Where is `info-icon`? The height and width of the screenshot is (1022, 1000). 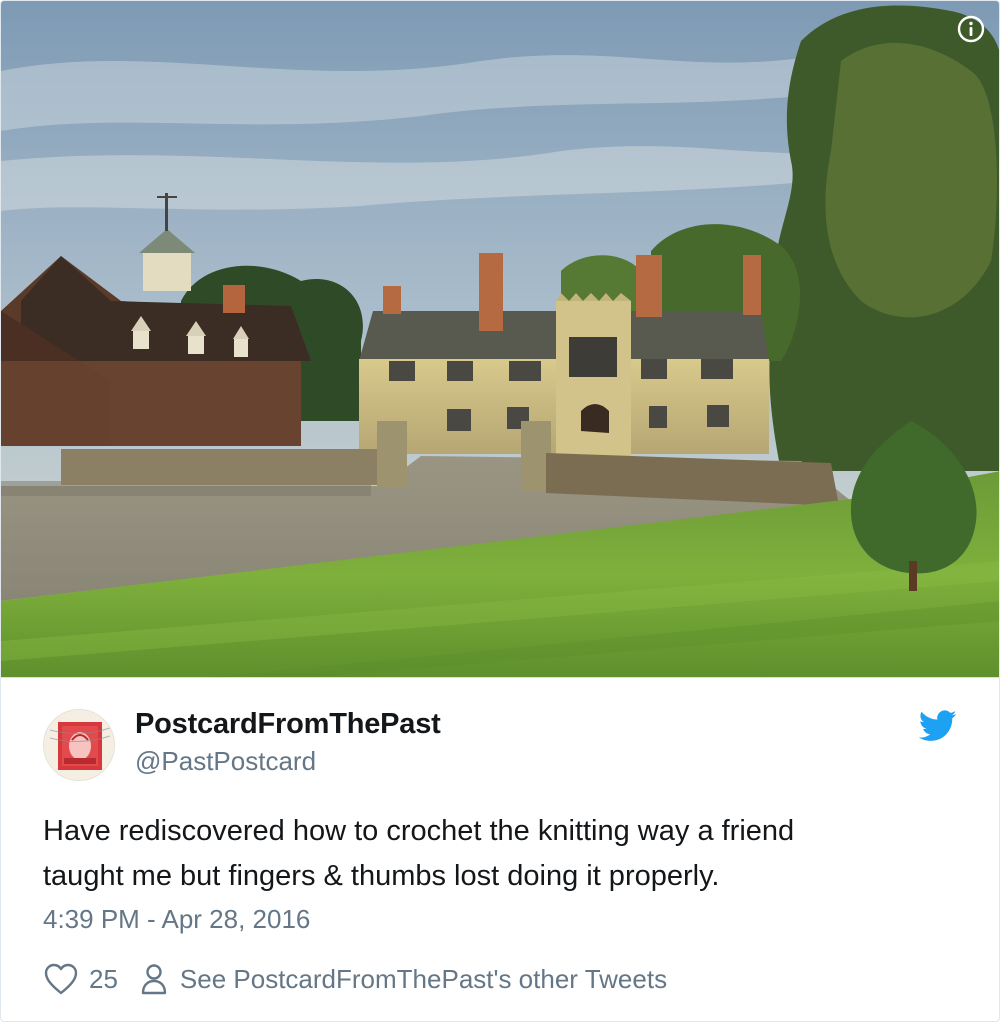 info-icon is located at coordinates (971, 29).